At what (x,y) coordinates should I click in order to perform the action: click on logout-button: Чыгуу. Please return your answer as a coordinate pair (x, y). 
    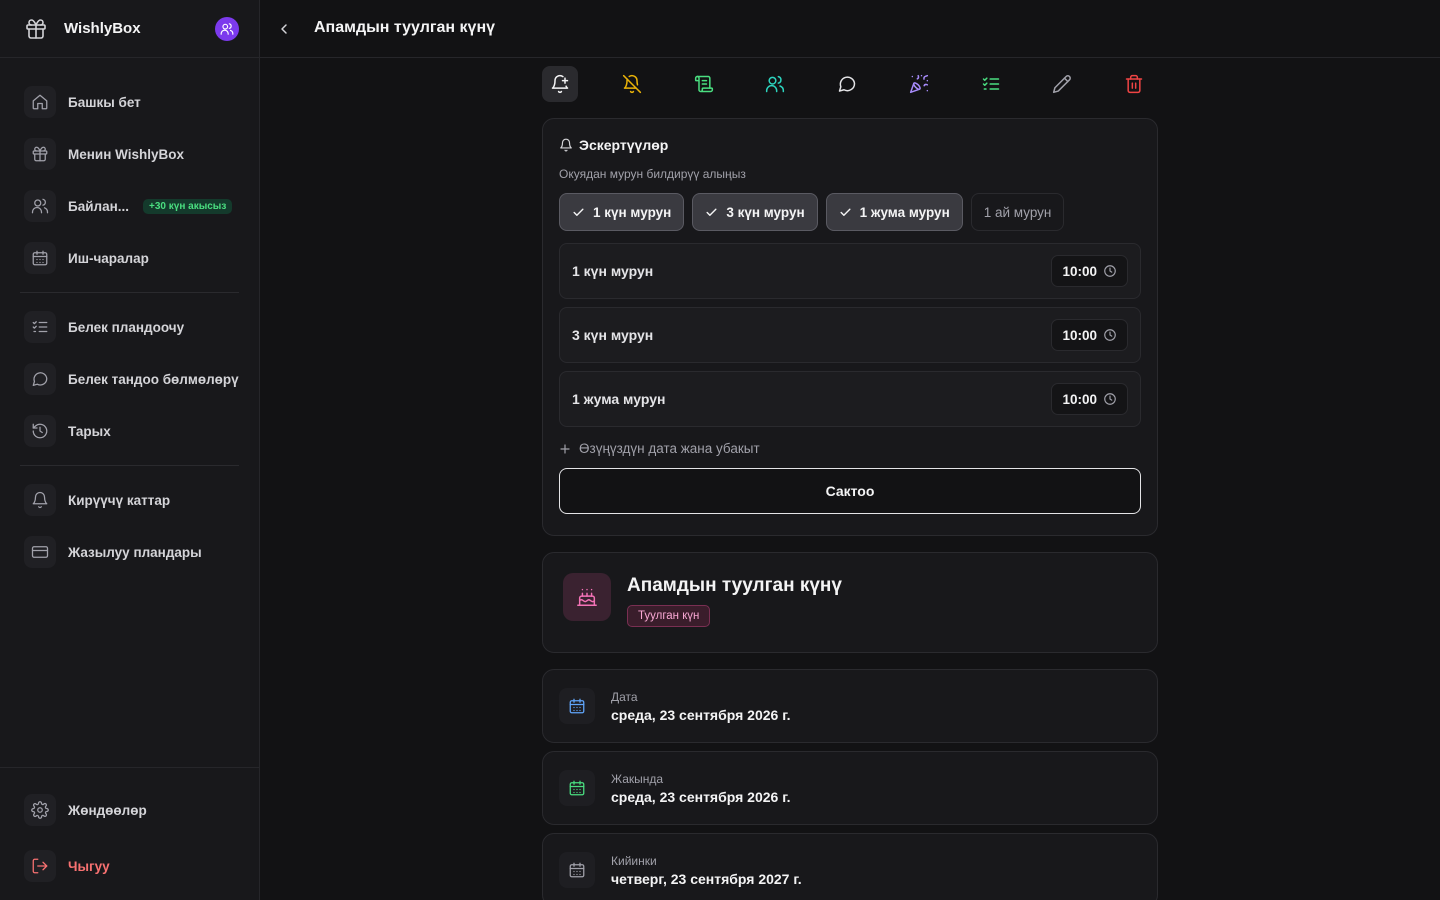
    Looking at the image, I should click on (129, 866).